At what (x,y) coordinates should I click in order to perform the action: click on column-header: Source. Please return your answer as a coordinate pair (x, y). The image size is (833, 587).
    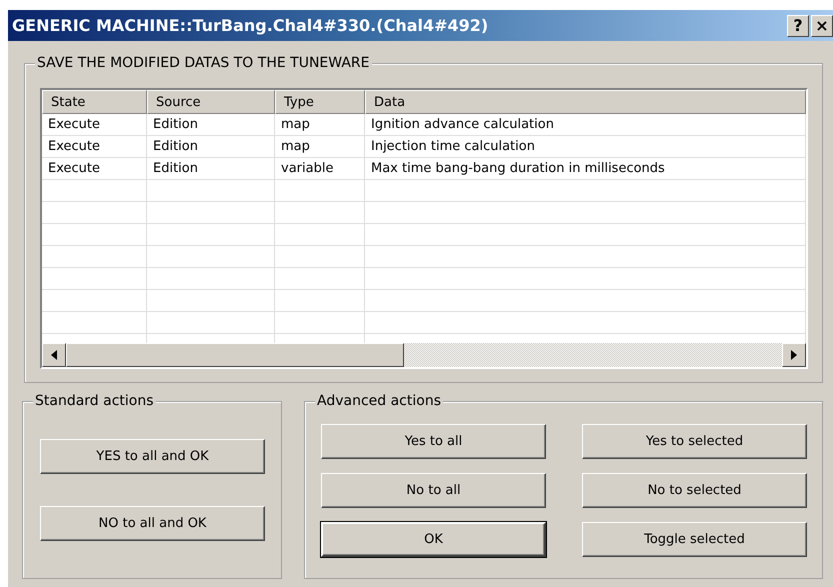
    Looking at the image, I should click on (211, 102).